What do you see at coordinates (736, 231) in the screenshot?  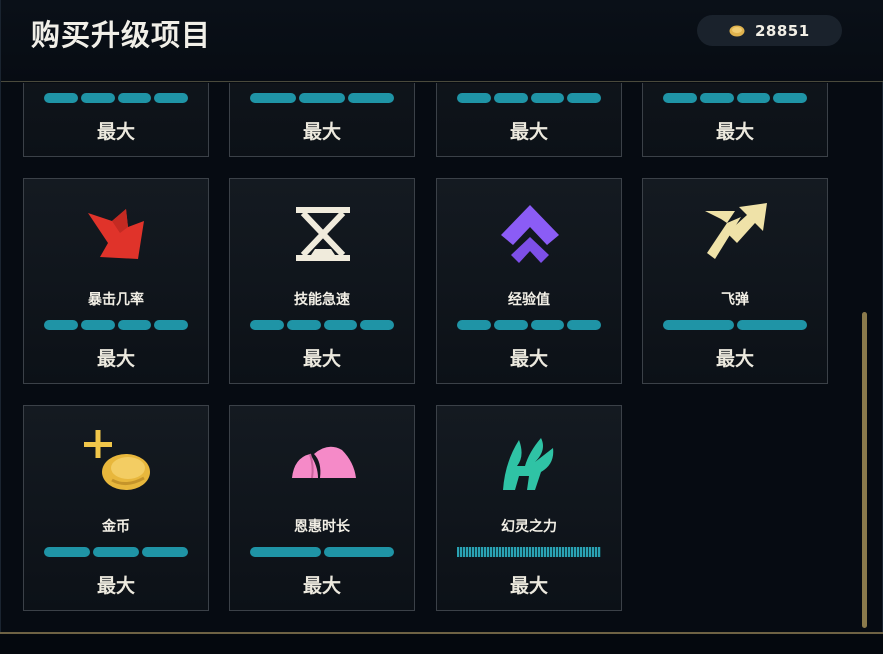 I see `projectile-arrow-icon` at bounding box center [736, 231].